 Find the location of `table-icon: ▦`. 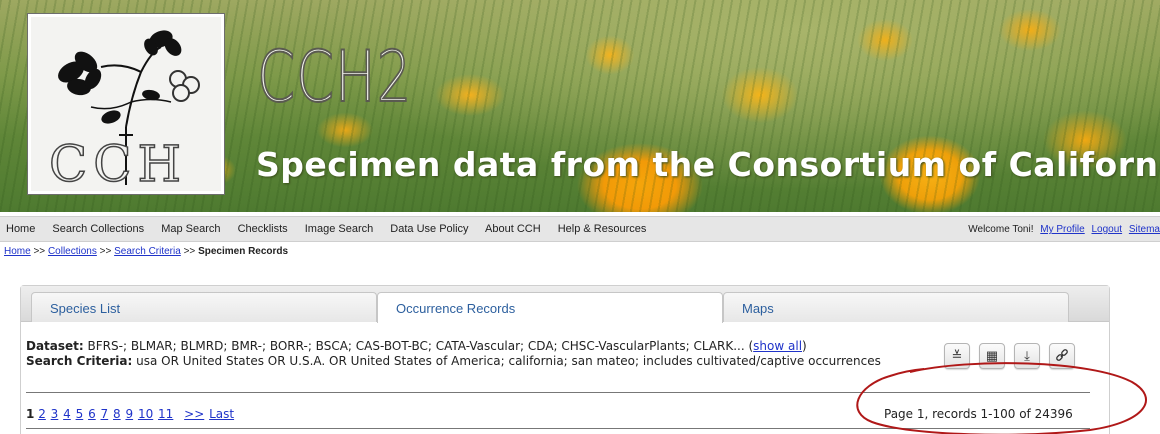

table-icon: ▦ is located at coordinates (992, 356).